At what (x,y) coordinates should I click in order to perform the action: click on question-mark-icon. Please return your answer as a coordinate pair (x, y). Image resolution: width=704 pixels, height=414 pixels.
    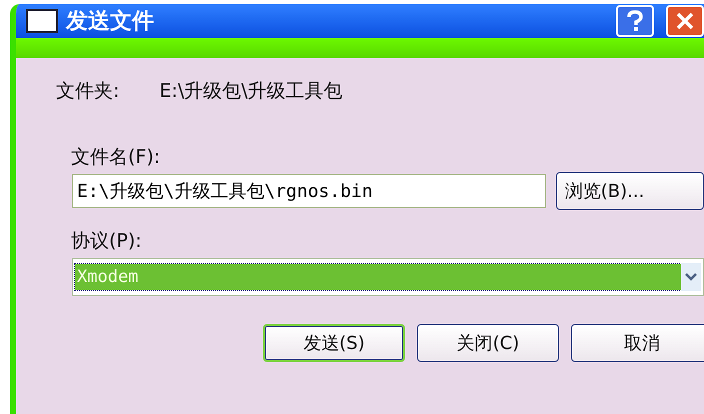
    Looking at the image, I should click on (635, 21).